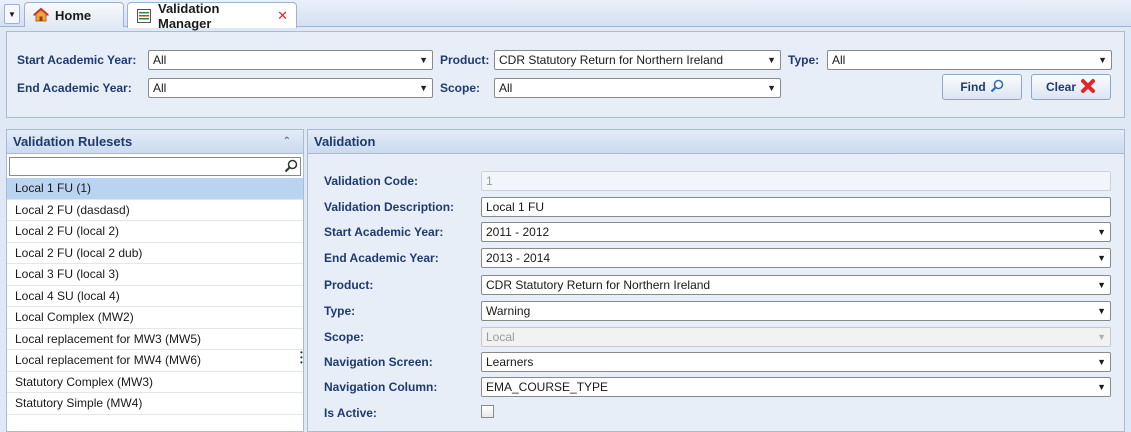  What do you see at coordinates (973, 87) in the screenshot?
I see `find-button-label: Find` at bounding box center [973, 87].